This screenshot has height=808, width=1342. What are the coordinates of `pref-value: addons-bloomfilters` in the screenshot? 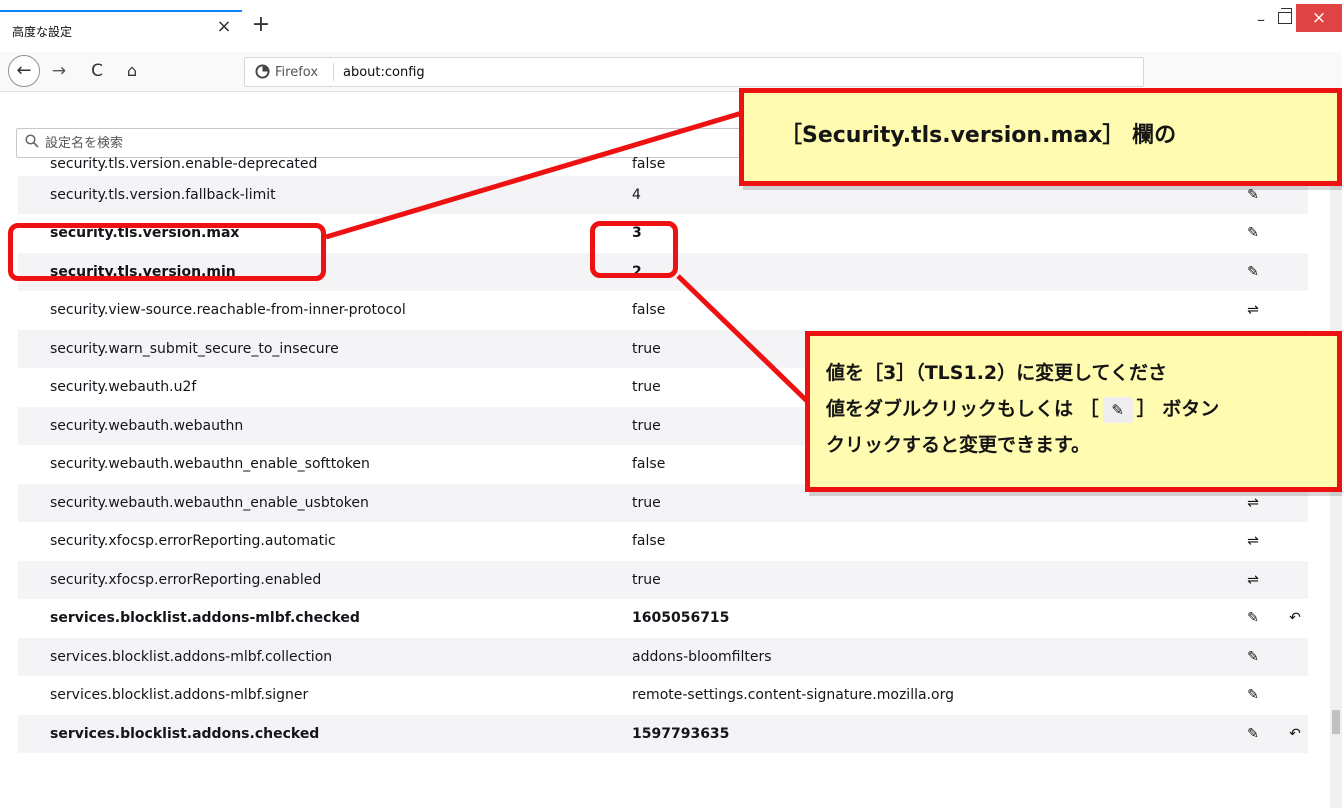 It's located at (702, 657).